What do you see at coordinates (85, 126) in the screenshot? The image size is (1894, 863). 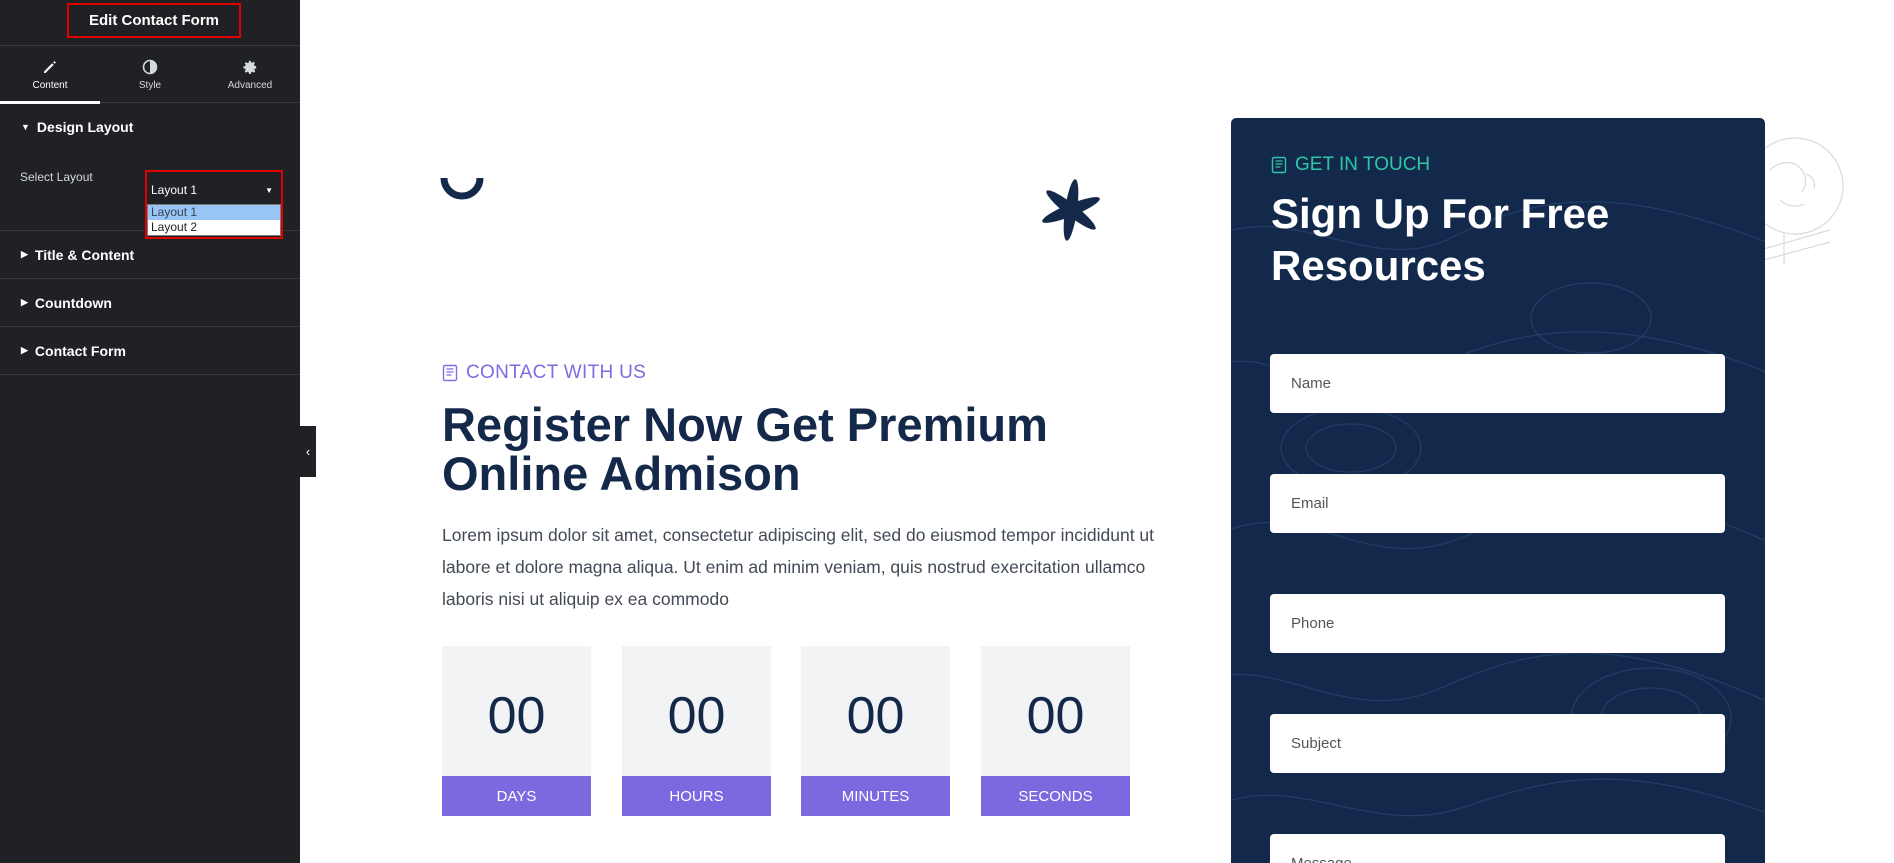 I see `section-design-layout-label: Design Layout` at bounding box center [85, 126].